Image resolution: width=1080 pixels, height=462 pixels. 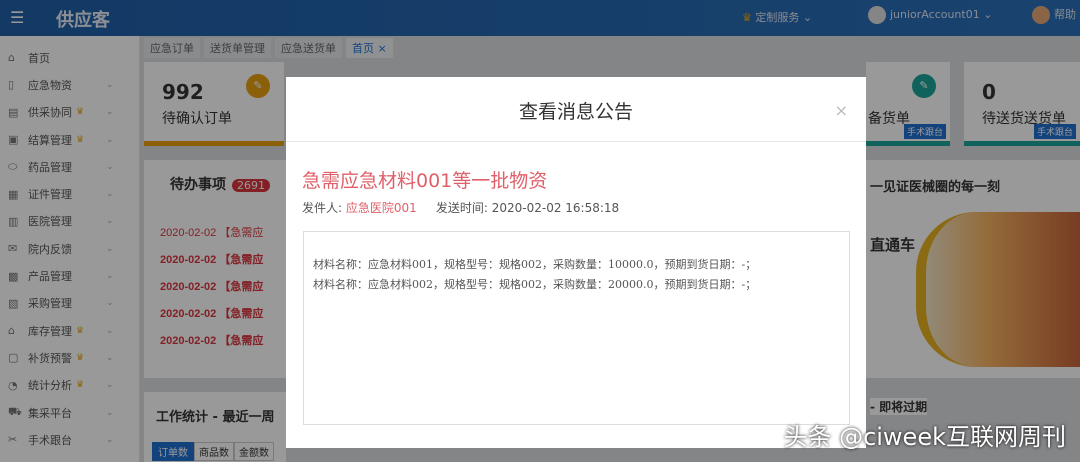 I want to click on pill-icon: ⬭, so click(x=13, y=166).